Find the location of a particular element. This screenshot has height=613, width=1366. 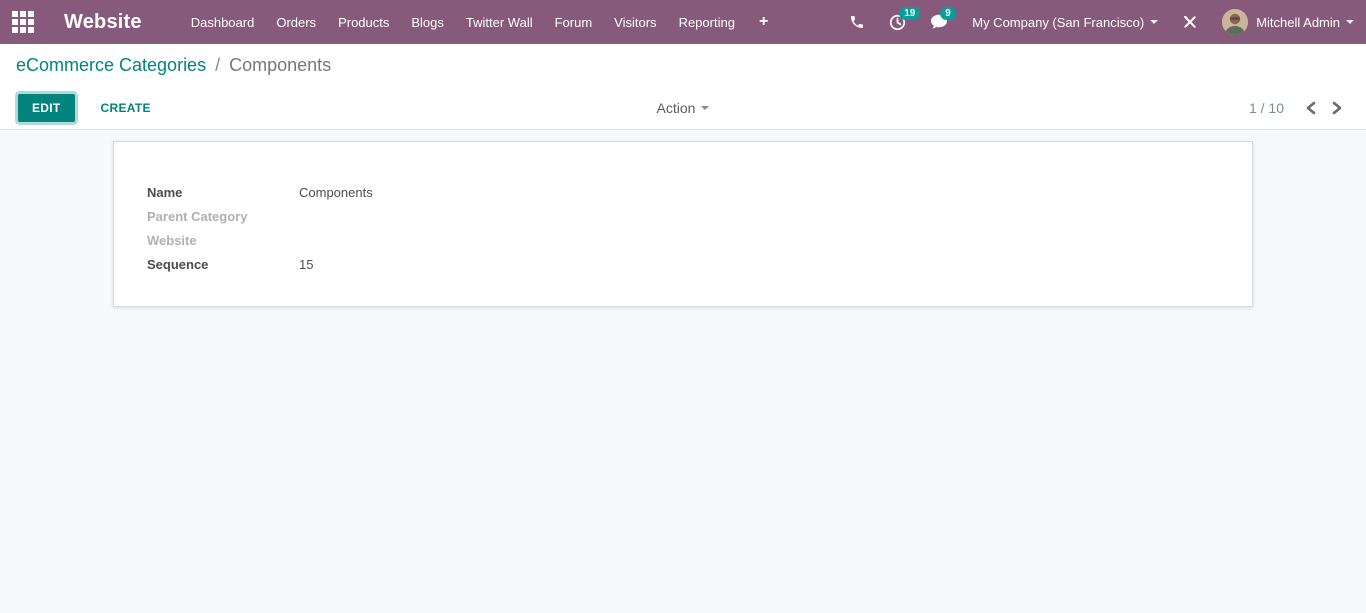

wrench-screwdriver-icon is located at coordinates (1190, 21).